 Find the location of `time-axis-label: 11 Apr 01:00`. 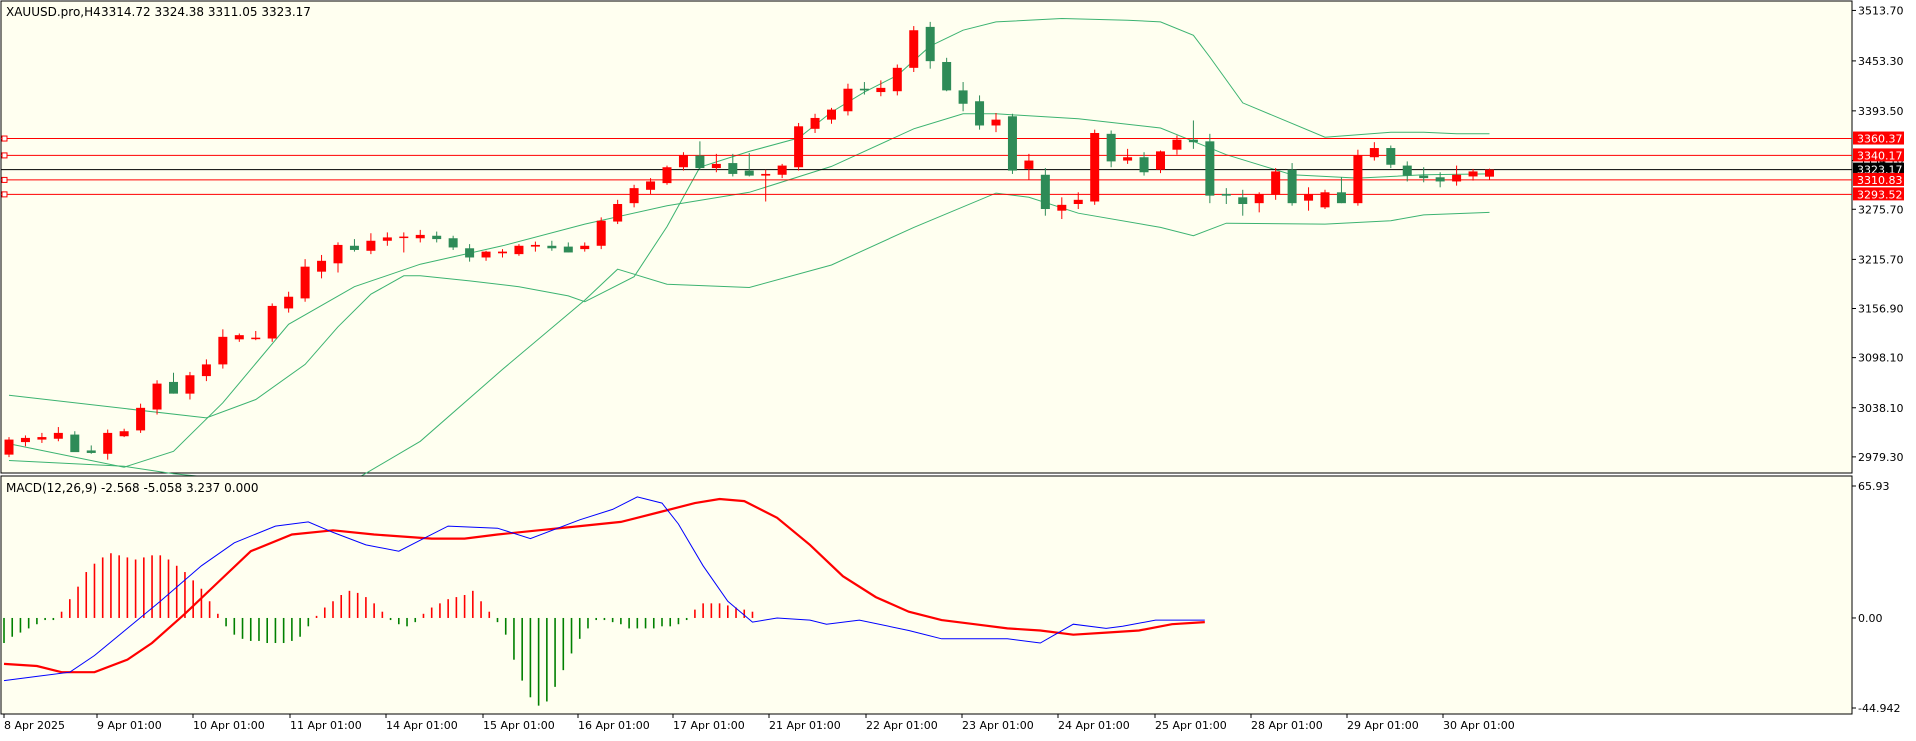

time-axis-label: 11 Apr 01:00 is located at coordinates (326, 725).